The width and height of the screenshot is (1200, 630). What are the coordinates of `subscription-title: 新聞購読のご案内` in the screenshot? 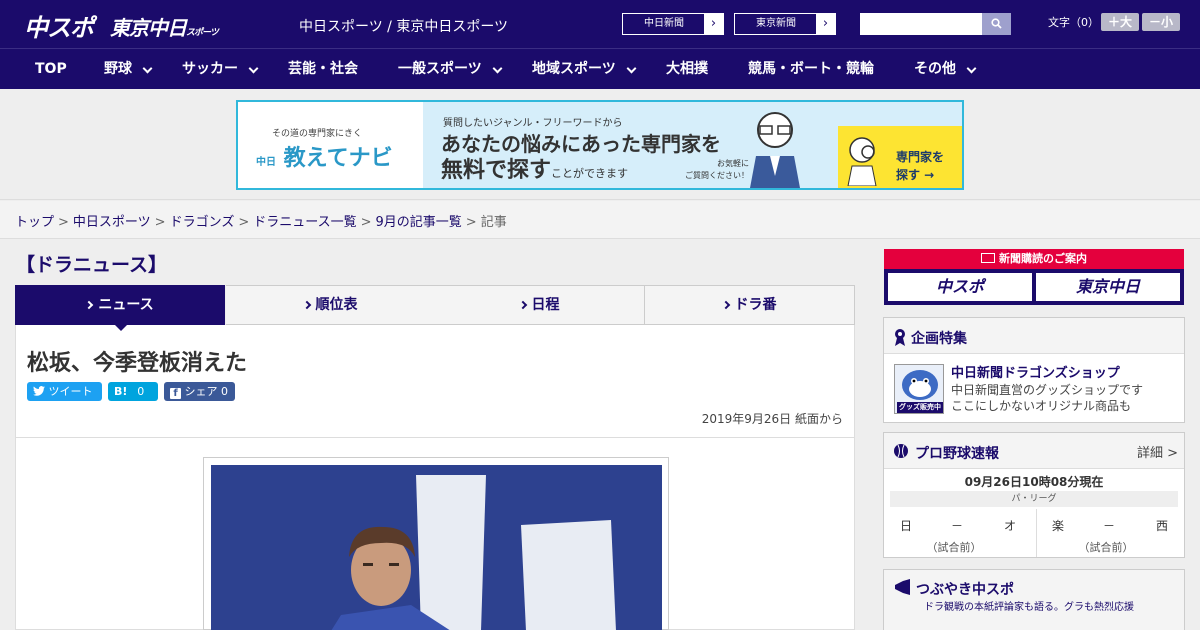 It's located at (1034, 259).